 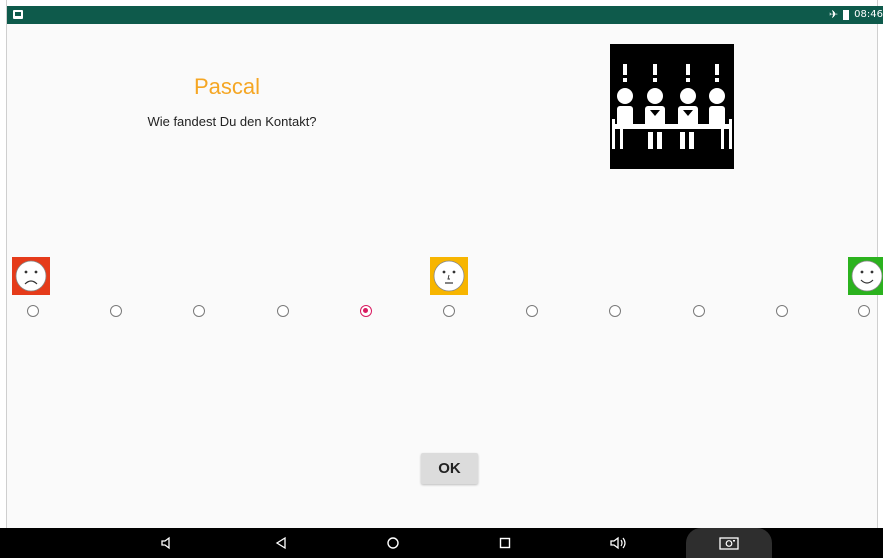 I want to click on recents-icon, so click(x=505, y=543).